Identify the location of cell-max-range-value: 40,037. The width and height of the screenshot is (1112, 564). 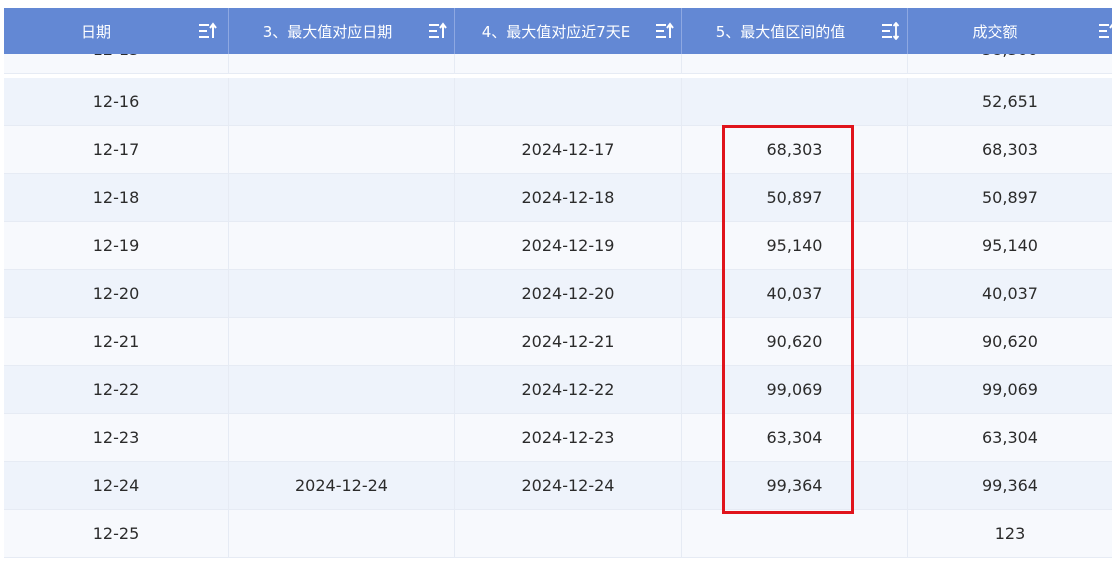
(795, 293).